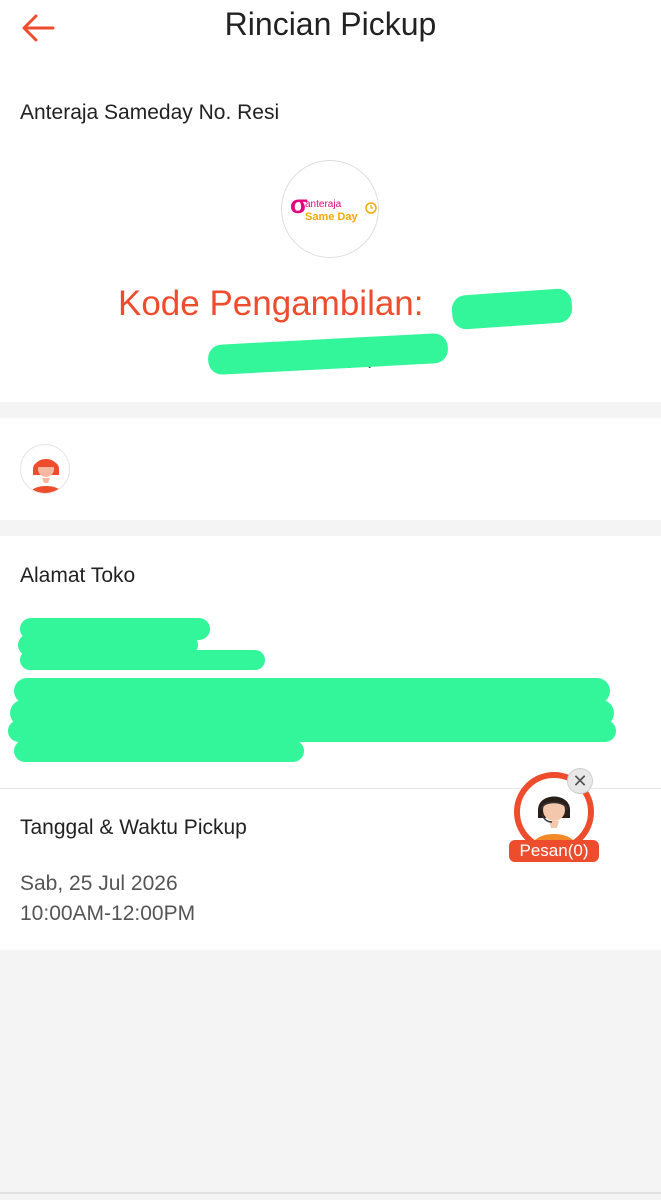  Describe the element at coordinates (330, 469) in the screenshot. I see `driver-card` at that location.